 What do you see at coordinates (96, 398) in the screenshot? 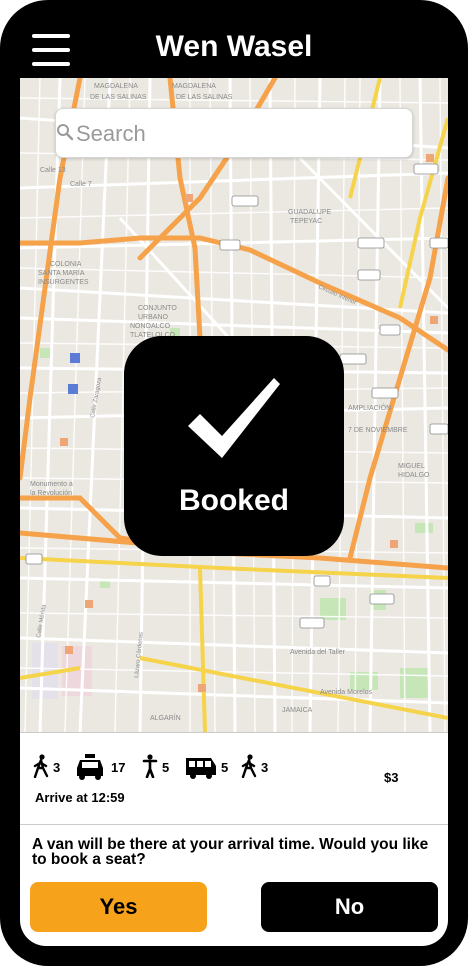
I see `map-label: Calle Zaragoza` at bounding box center [96, 398].